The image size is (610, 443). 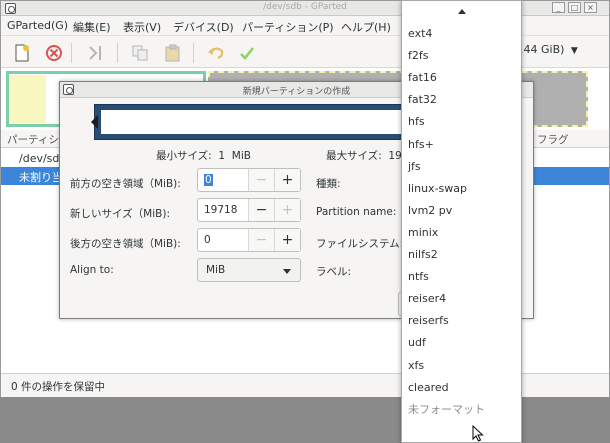 I want to click on apply-icon, so click(x=247, y=53).